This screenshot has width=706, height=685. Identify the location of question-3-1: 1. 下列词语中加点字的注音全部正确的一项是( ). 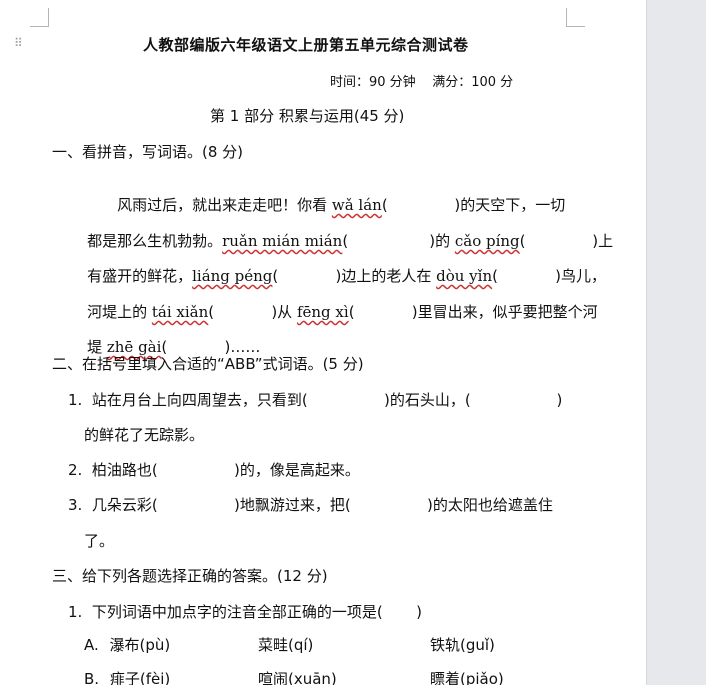
(245, 611).